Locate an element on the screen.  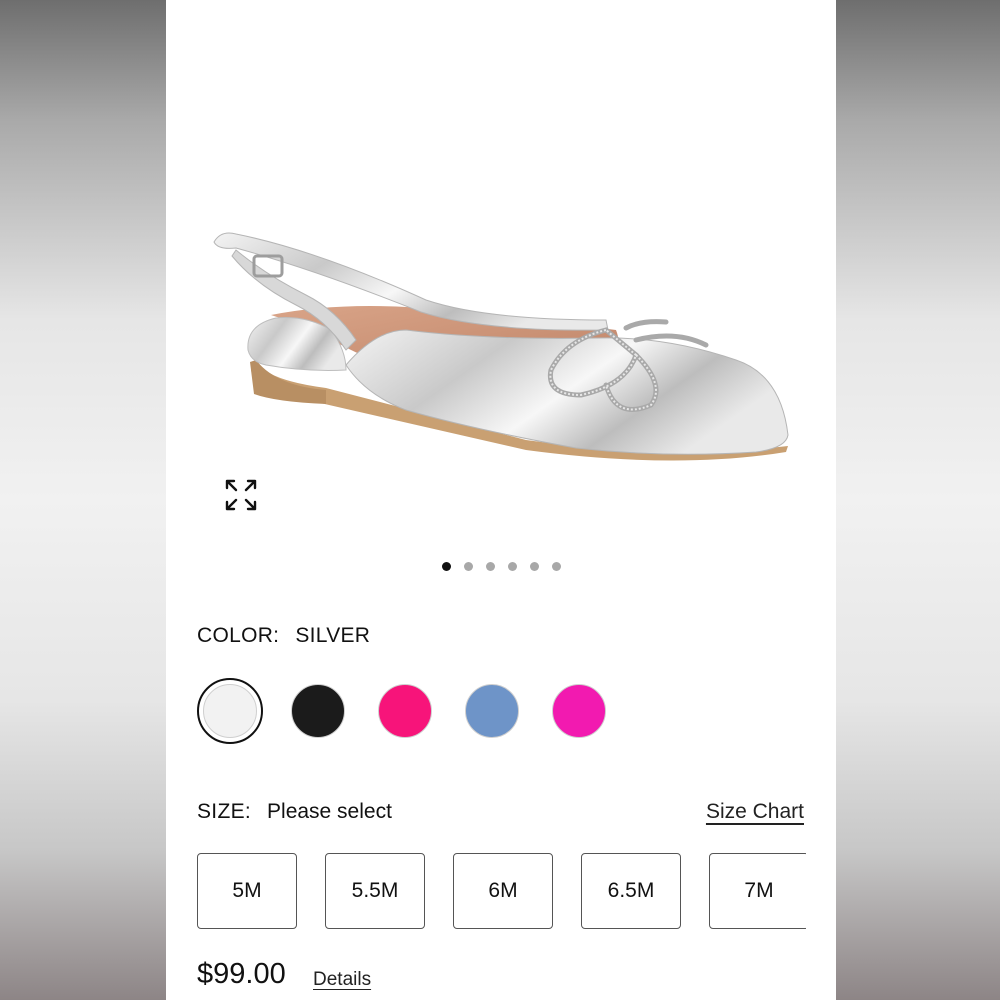
expand-icon is located at coordinates (241, 495).